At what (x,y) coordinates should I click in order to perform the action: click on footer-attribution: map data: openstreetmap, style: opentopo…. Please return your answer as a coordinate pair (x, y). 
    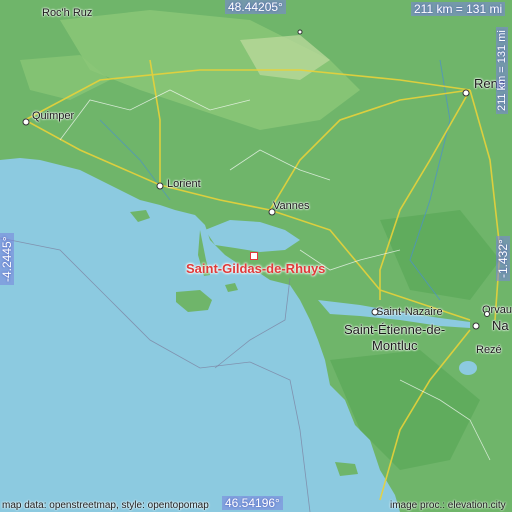
    Looking at the image, I should click on (105, 505).